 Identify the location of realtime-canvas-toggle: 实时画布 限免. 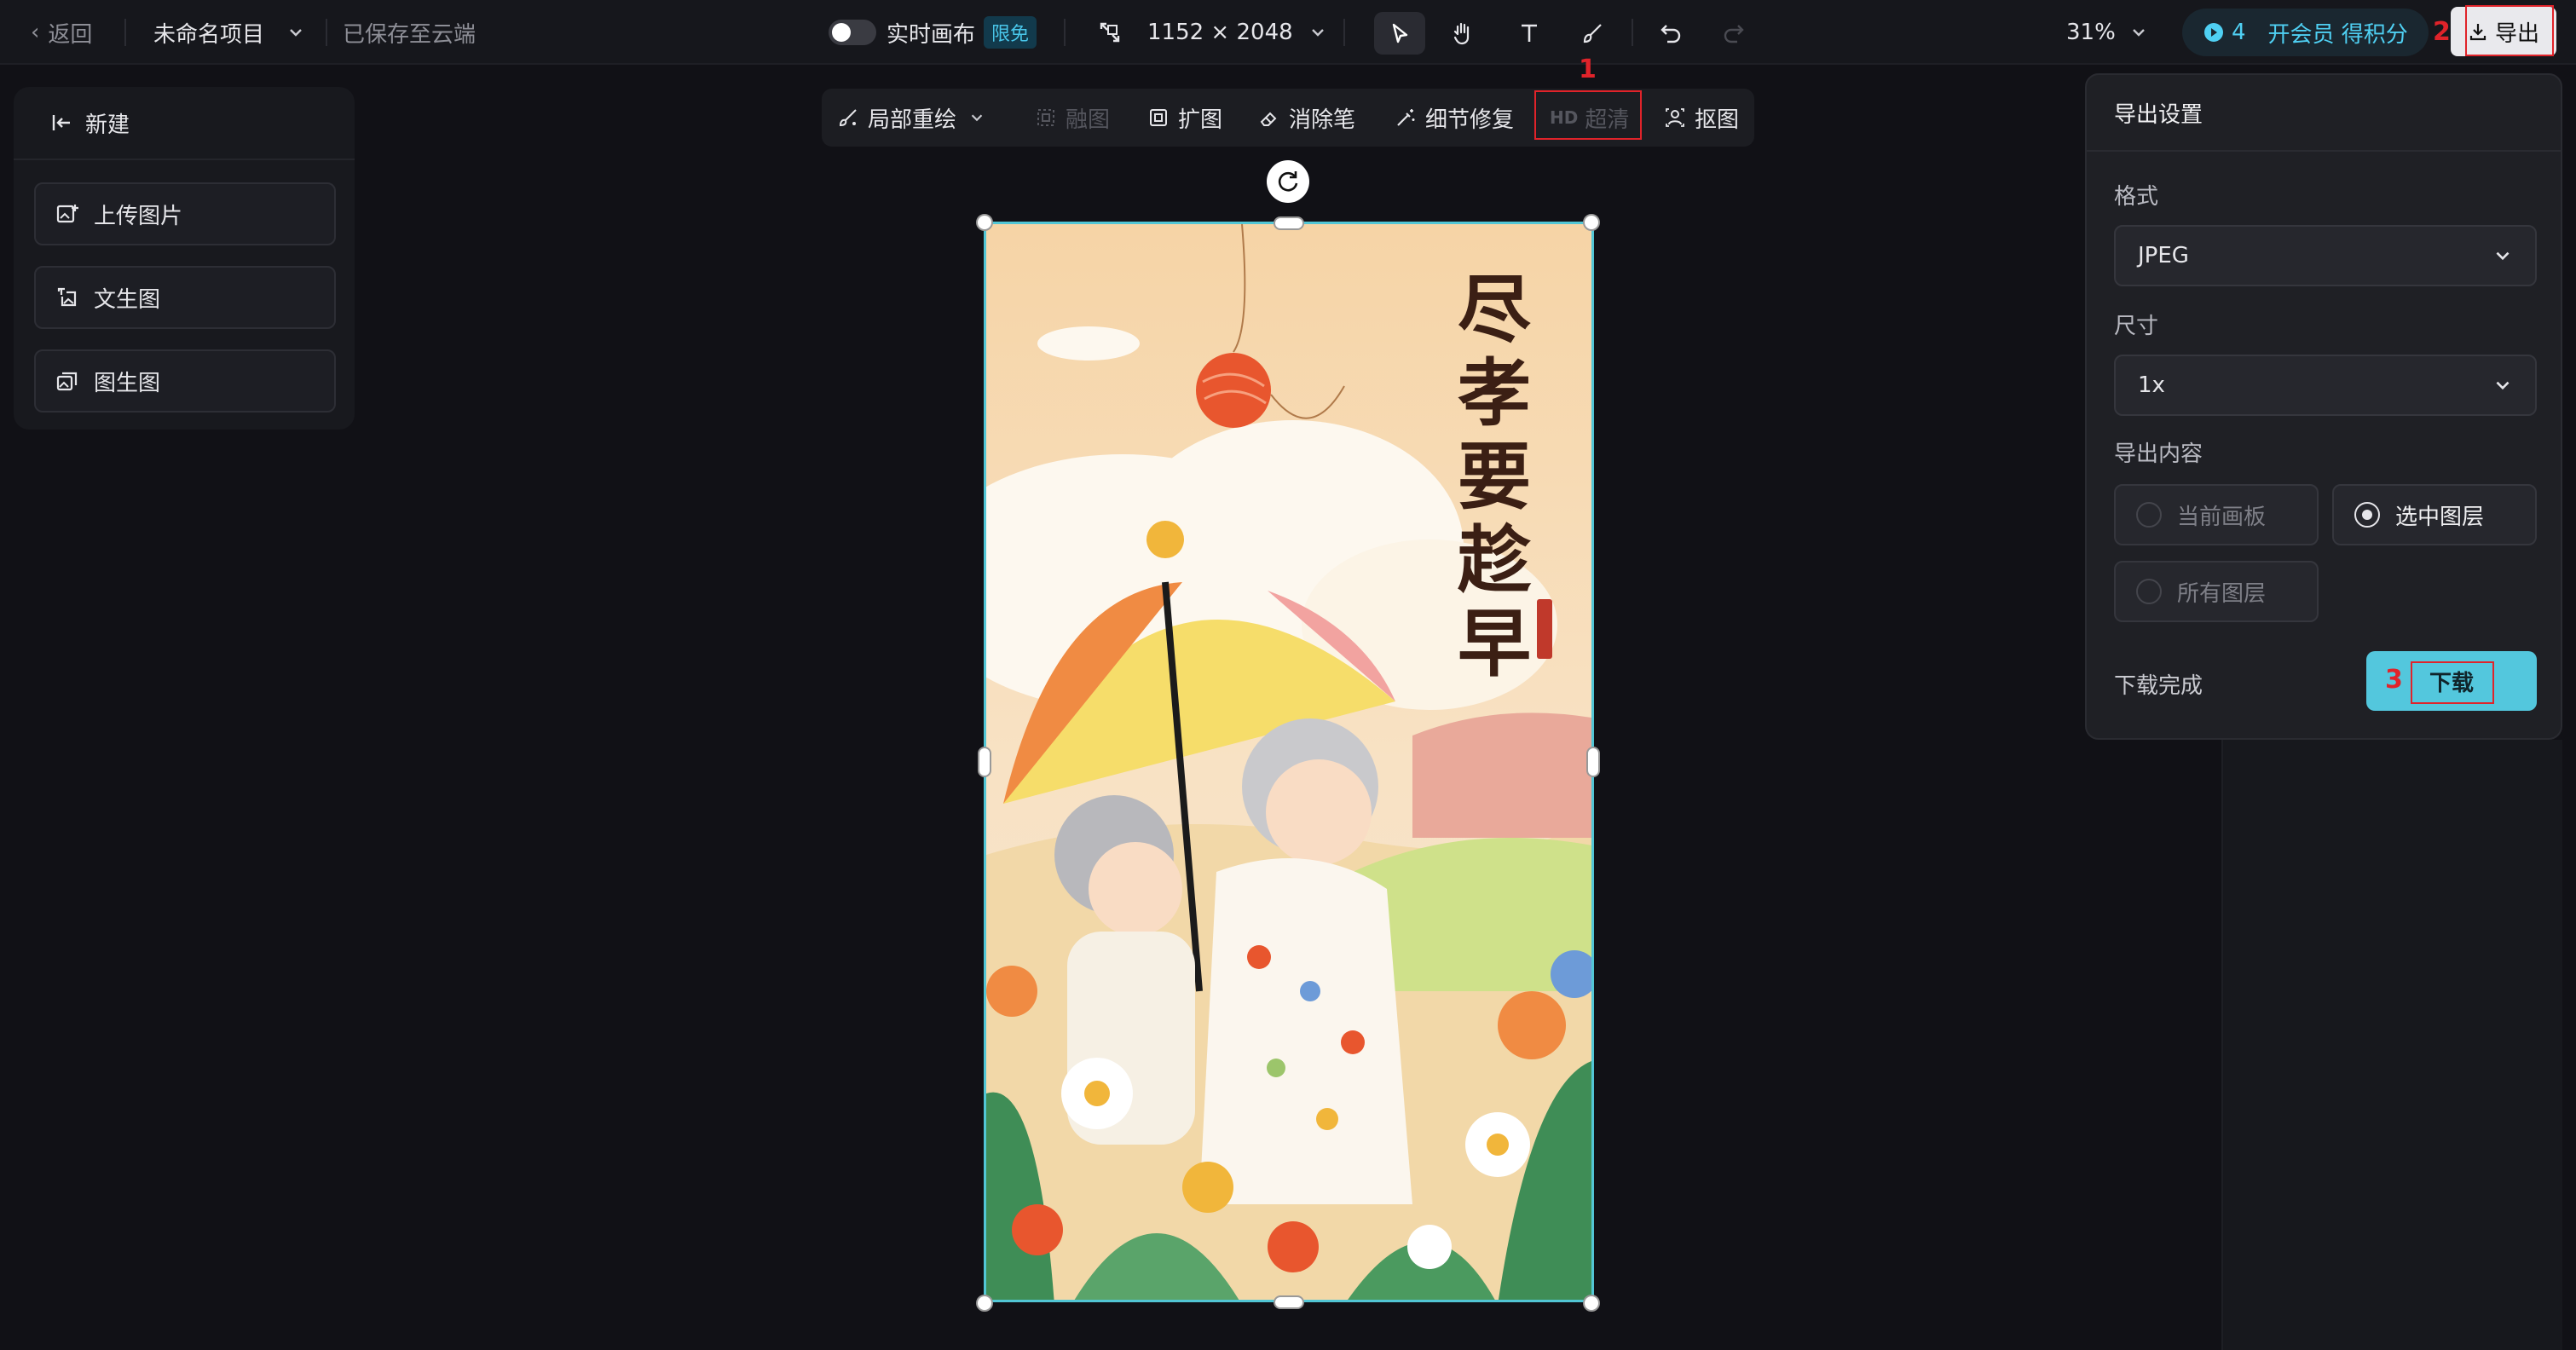
(933, 32).